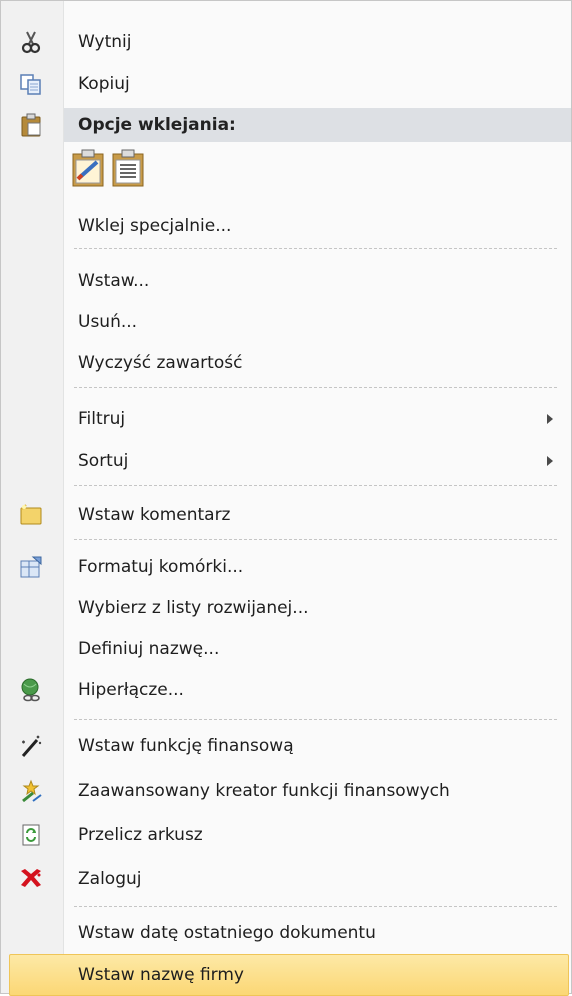 Image resolution: width=572 pixels, height=996 pixels. I want to click on scissors-icon, so click(31, 42).